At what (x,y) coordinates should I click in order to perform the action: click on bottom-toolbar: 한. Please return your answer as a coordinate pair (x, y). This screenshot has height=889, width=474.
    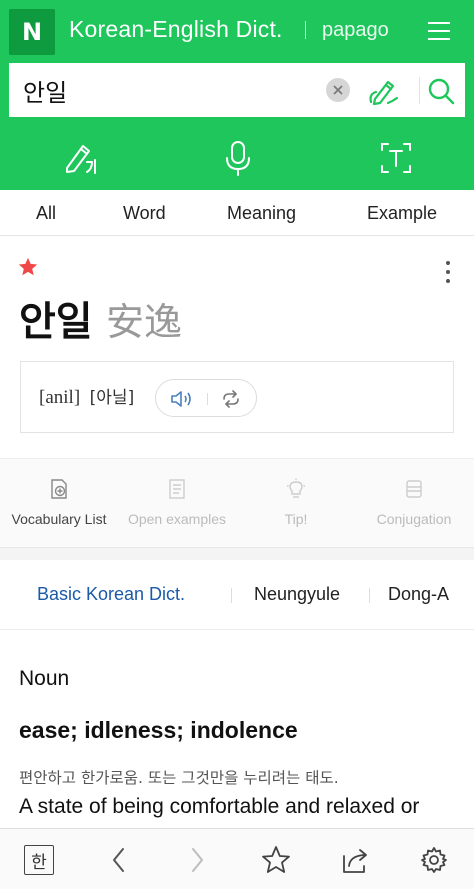
    Looking at the image, I should click on (237, 858).